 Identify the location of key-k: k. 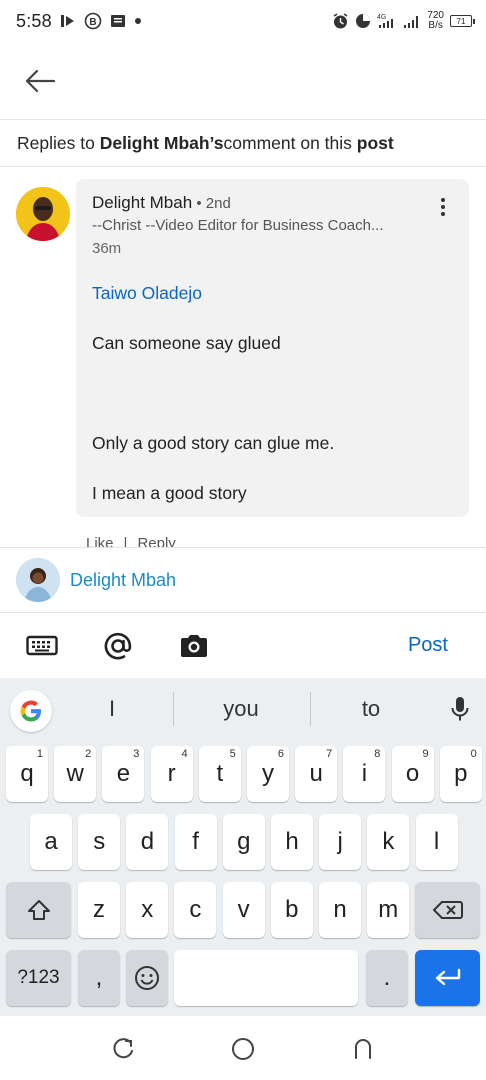
(388, 842).